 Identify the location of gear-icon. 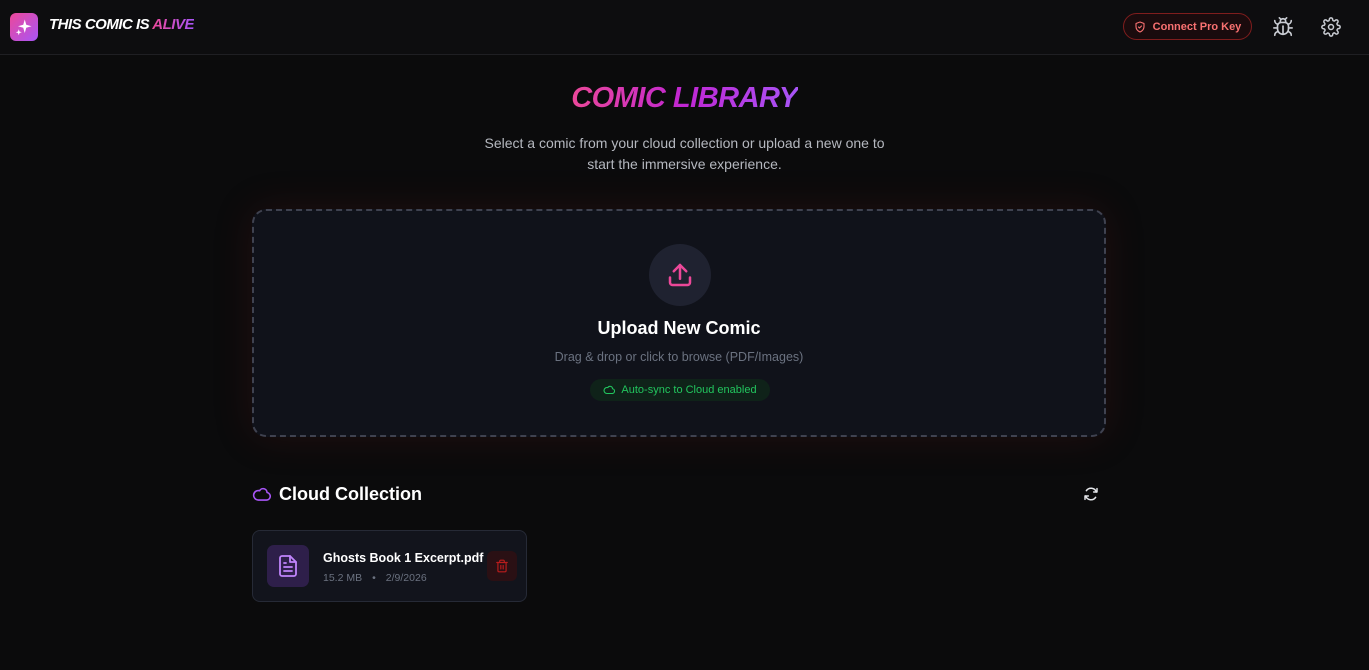
(1331, 27).